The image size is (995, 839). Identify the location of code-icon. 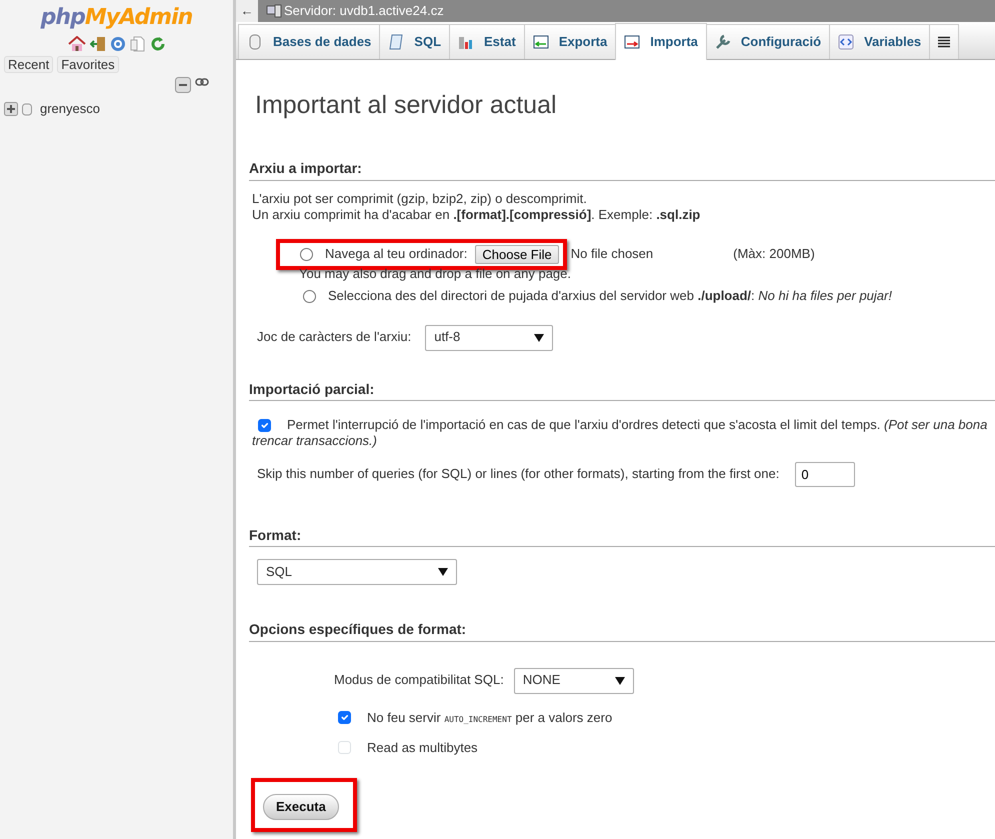
(846, 42).